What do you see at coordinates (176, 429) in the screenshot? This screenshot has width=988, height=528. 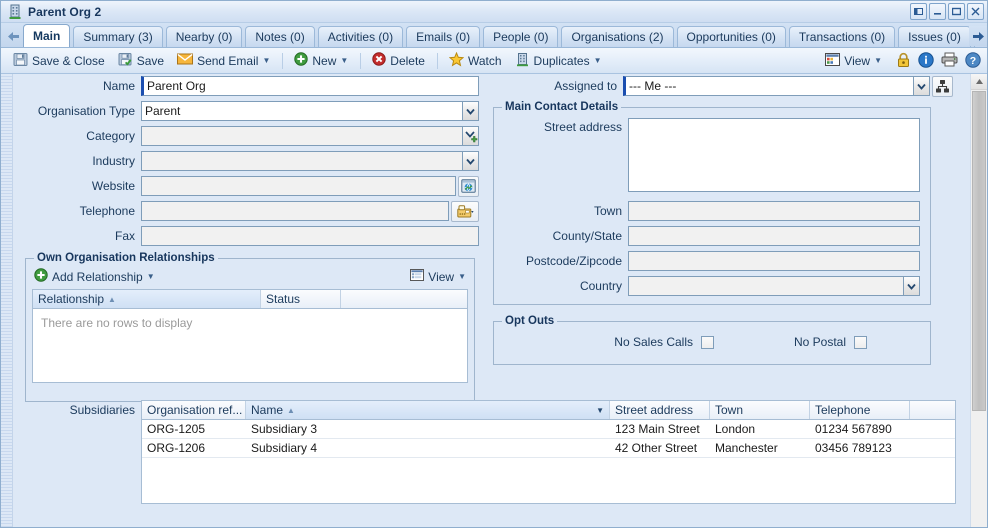 I see `cell-organisation-ref: ORG-1205` at bounding box center [176, 429].